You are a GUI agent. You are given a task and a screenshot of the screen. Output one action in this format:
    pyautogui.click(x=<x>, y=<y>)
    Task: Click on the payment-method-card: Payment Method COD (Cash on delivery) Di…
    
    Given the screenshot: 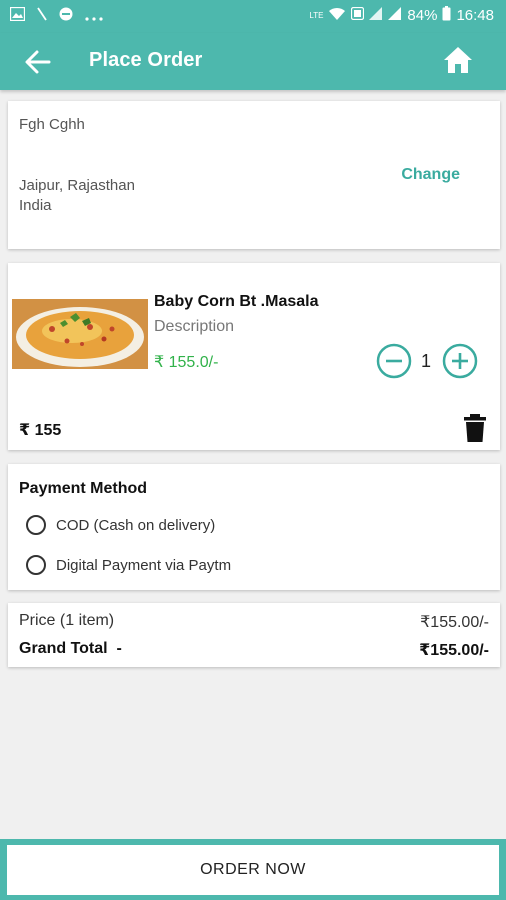 What is the action you would take?
    pyautogui.click(x=254, y=527)
    